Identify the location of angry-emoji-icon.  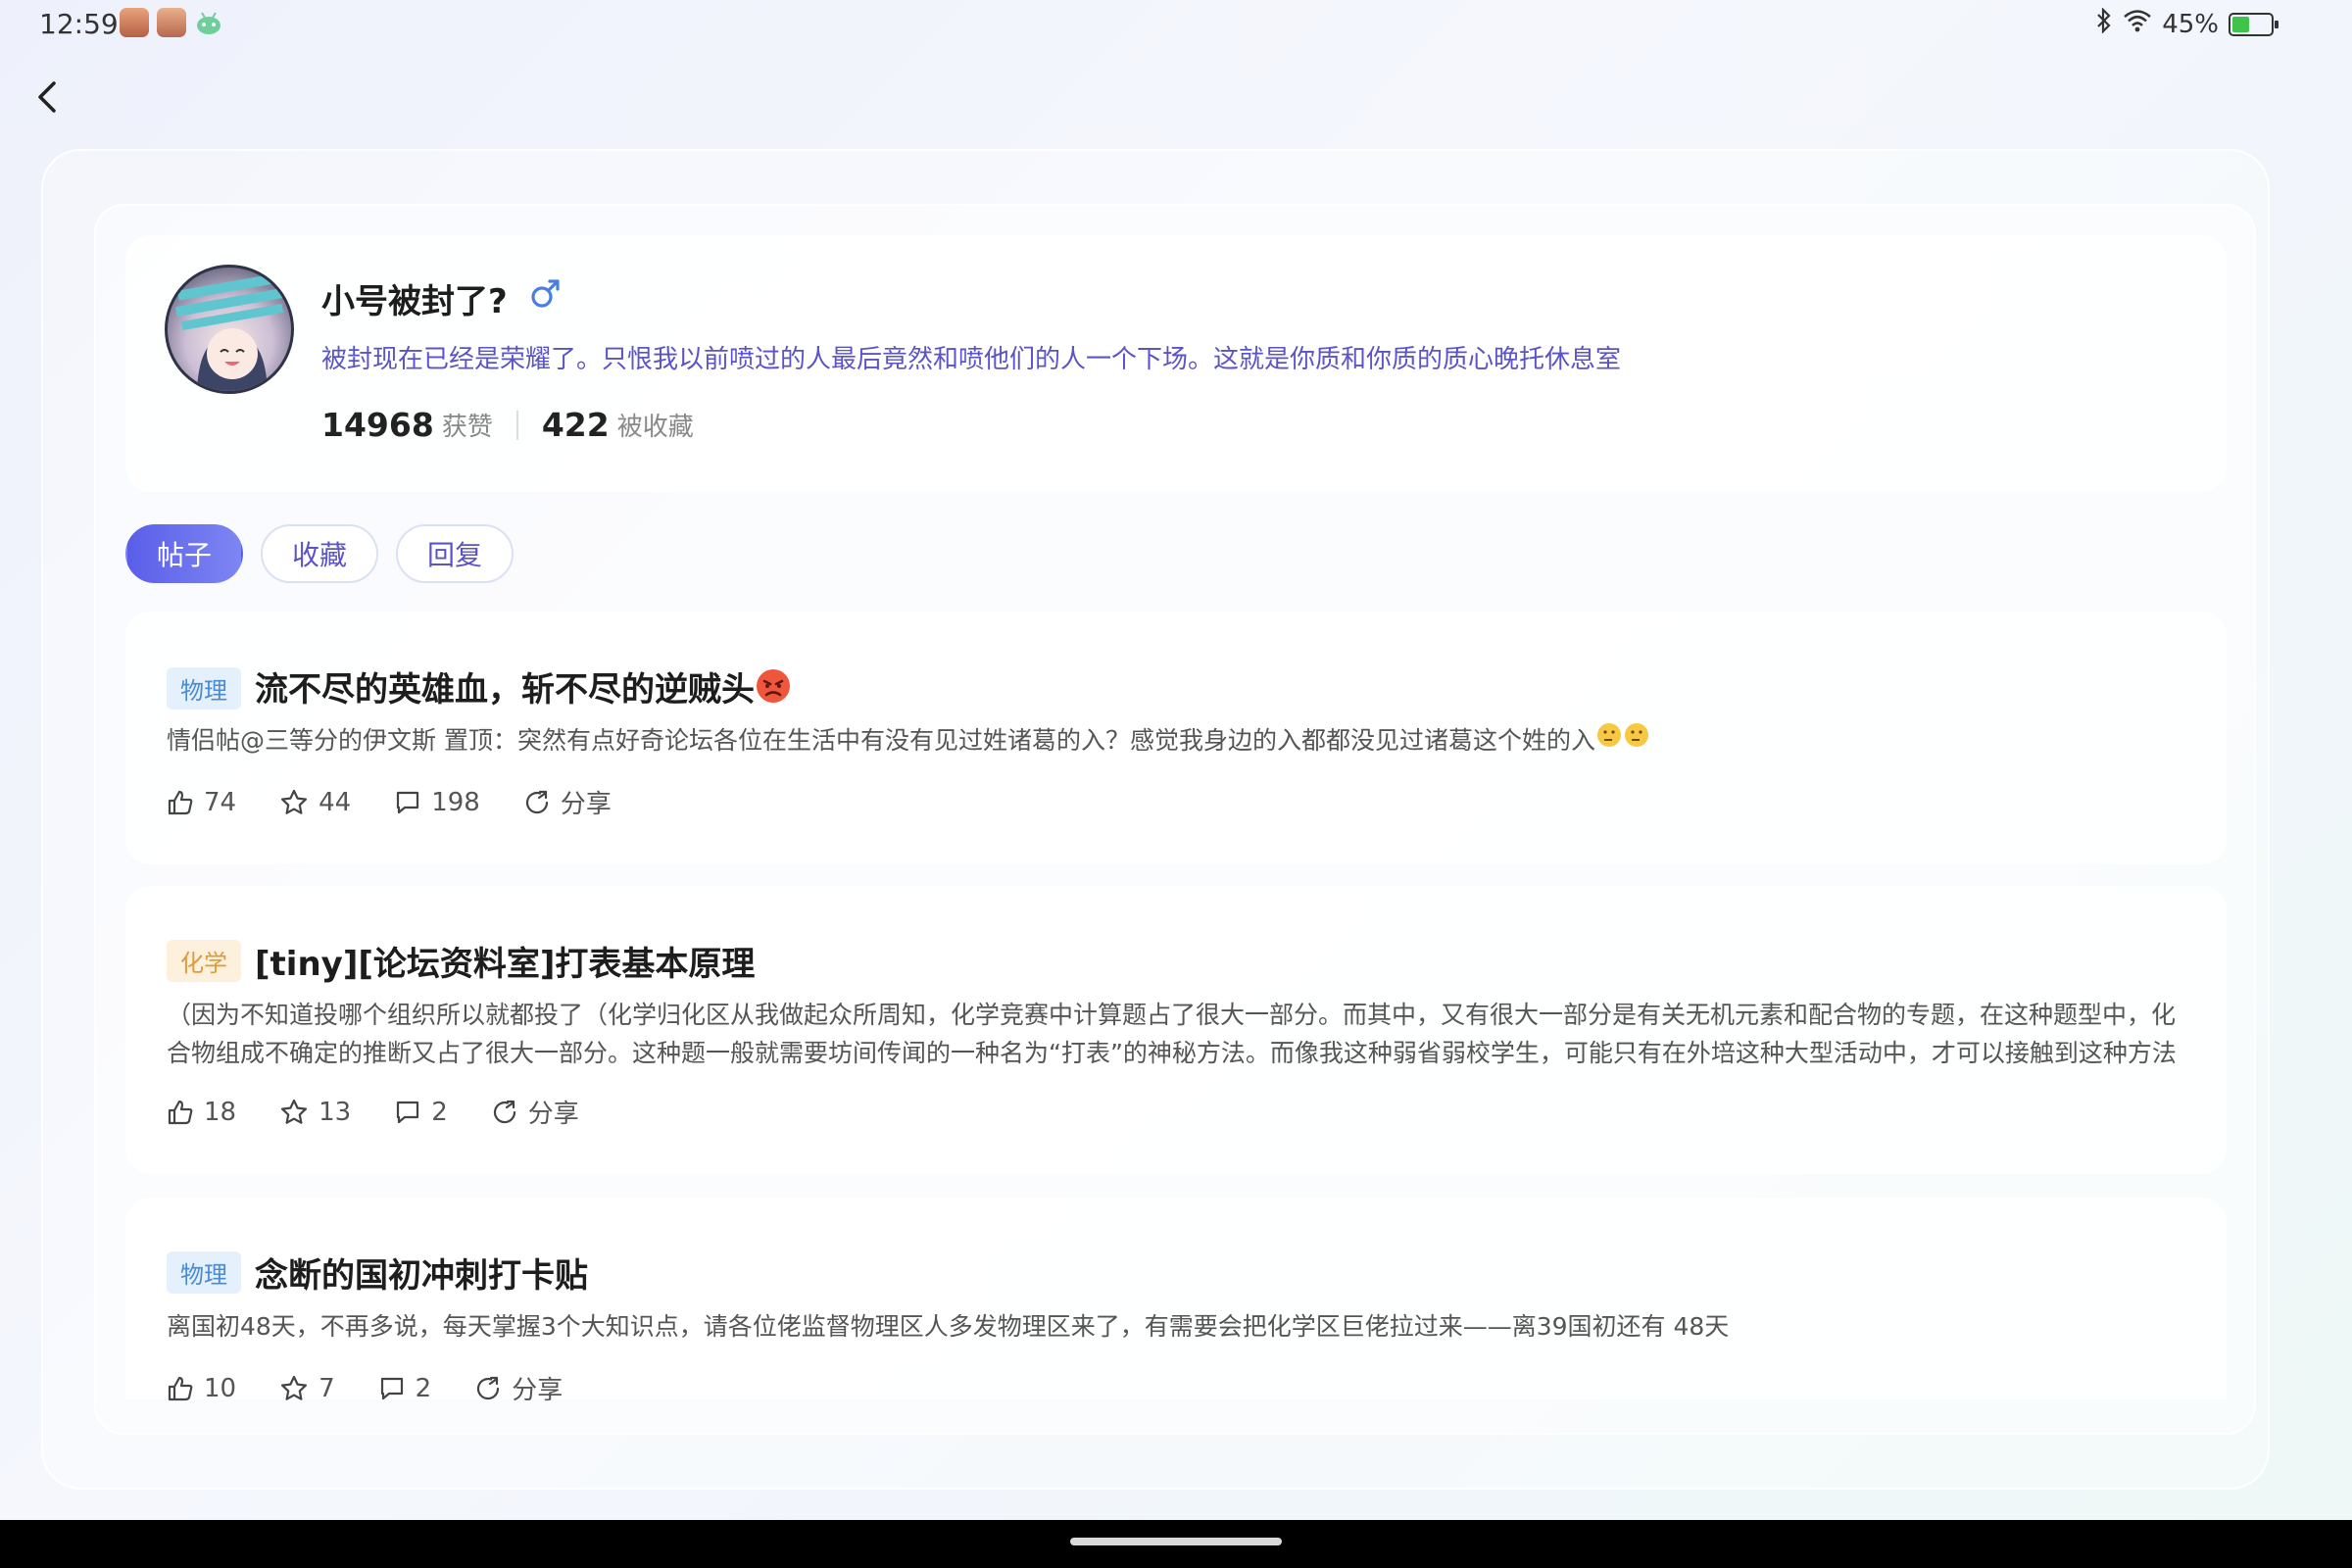
(773, 690).